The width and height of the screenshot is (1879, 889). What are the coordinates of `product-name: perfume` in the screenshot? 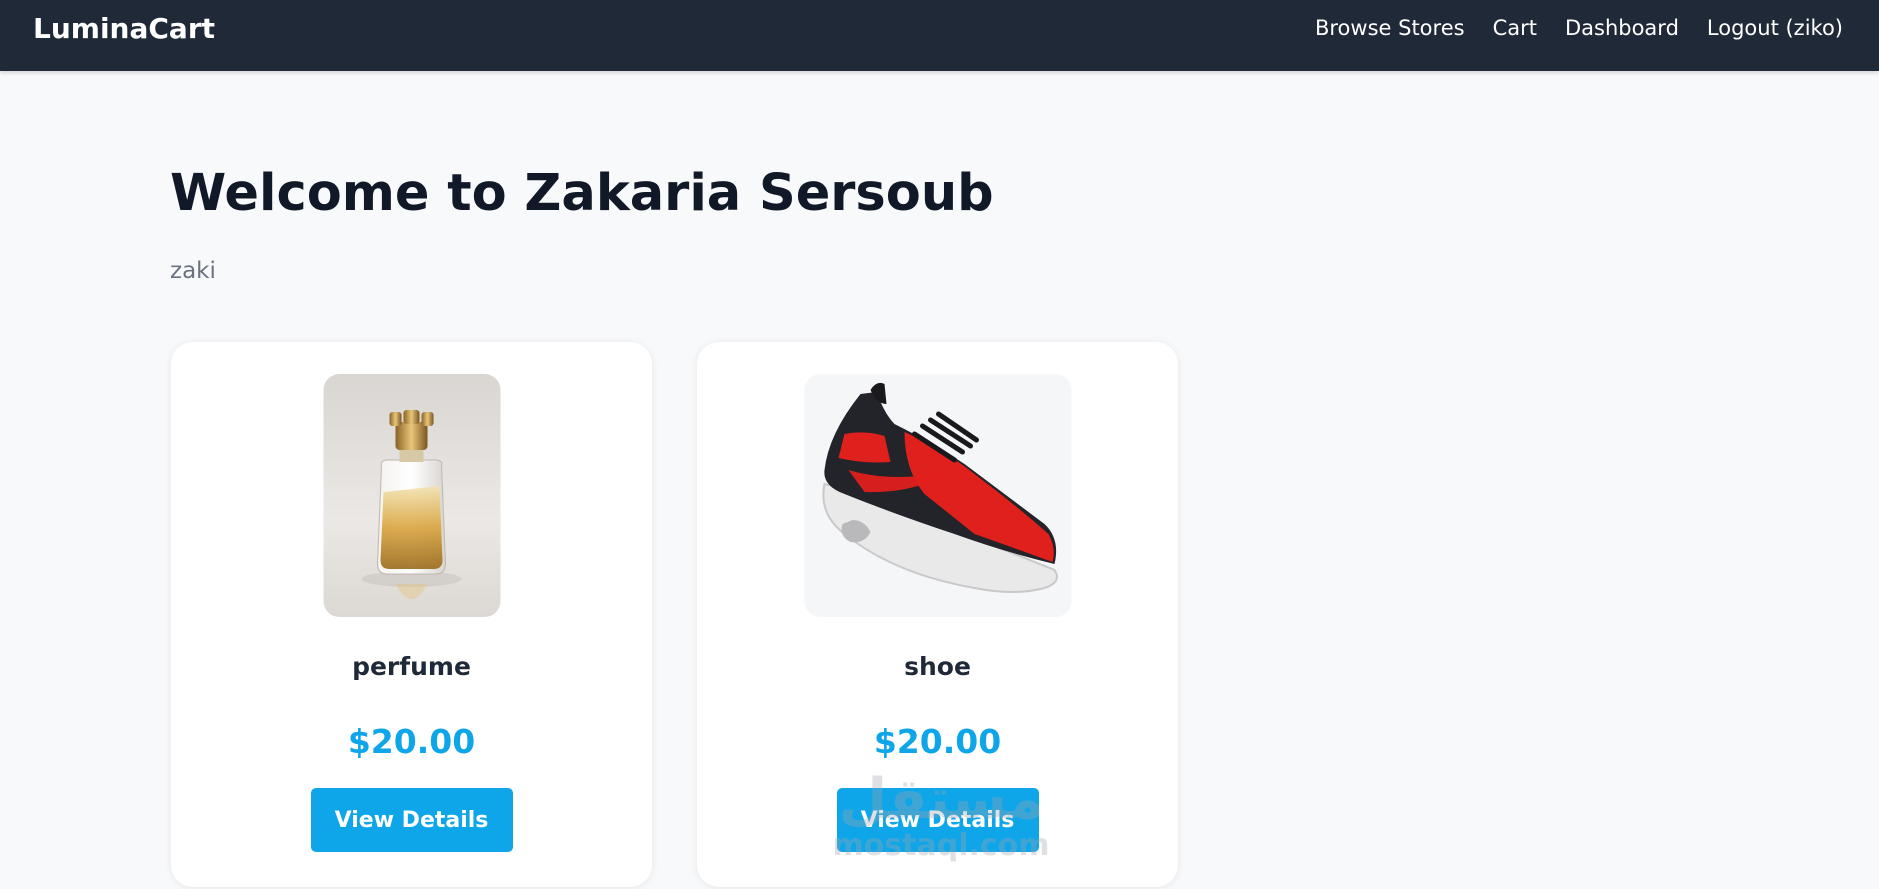 It's located at (411, 666).